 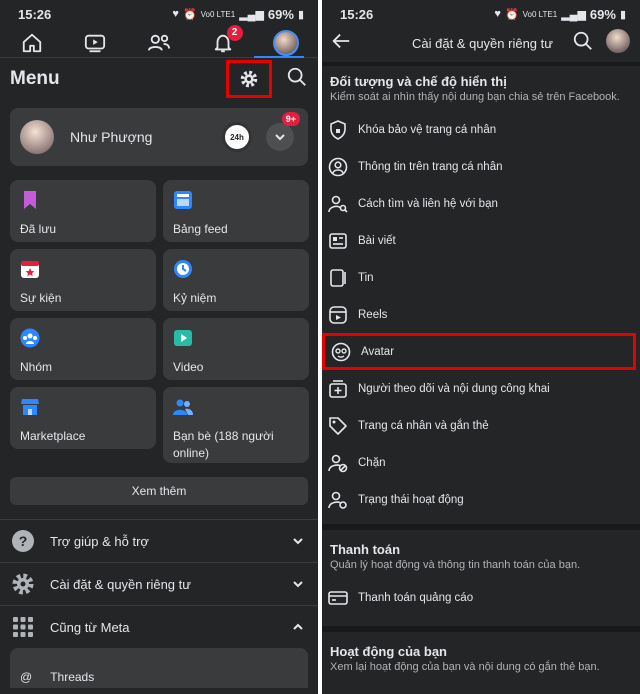 What do you see at coordinates (195, 298) in the screenshot?
I see `shortcut-label: Kỷ niệm` at bounding box center [195, 298].